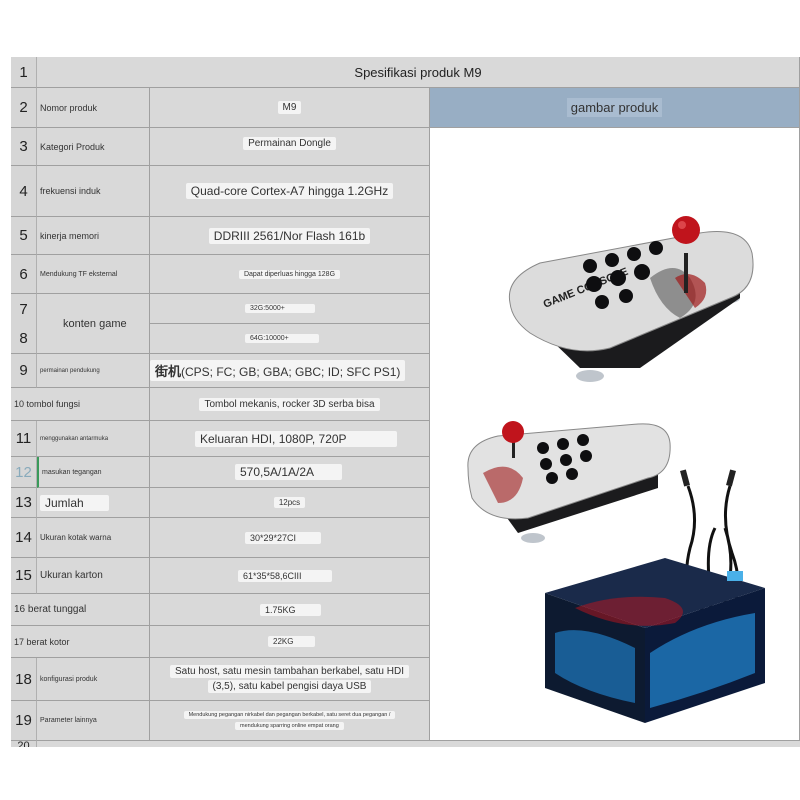 The width and height of the screenshot is (800, 800). I want to click on label-cell: konfigurasi produk, so click(93, 679).